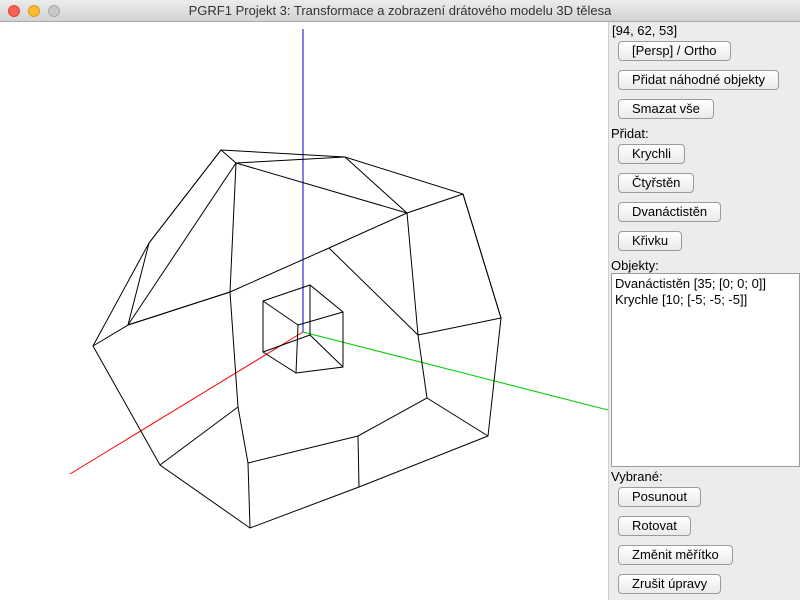 The height and width of the screenshot is (600, 800). I want to click on axis-y, so click(455, 371).